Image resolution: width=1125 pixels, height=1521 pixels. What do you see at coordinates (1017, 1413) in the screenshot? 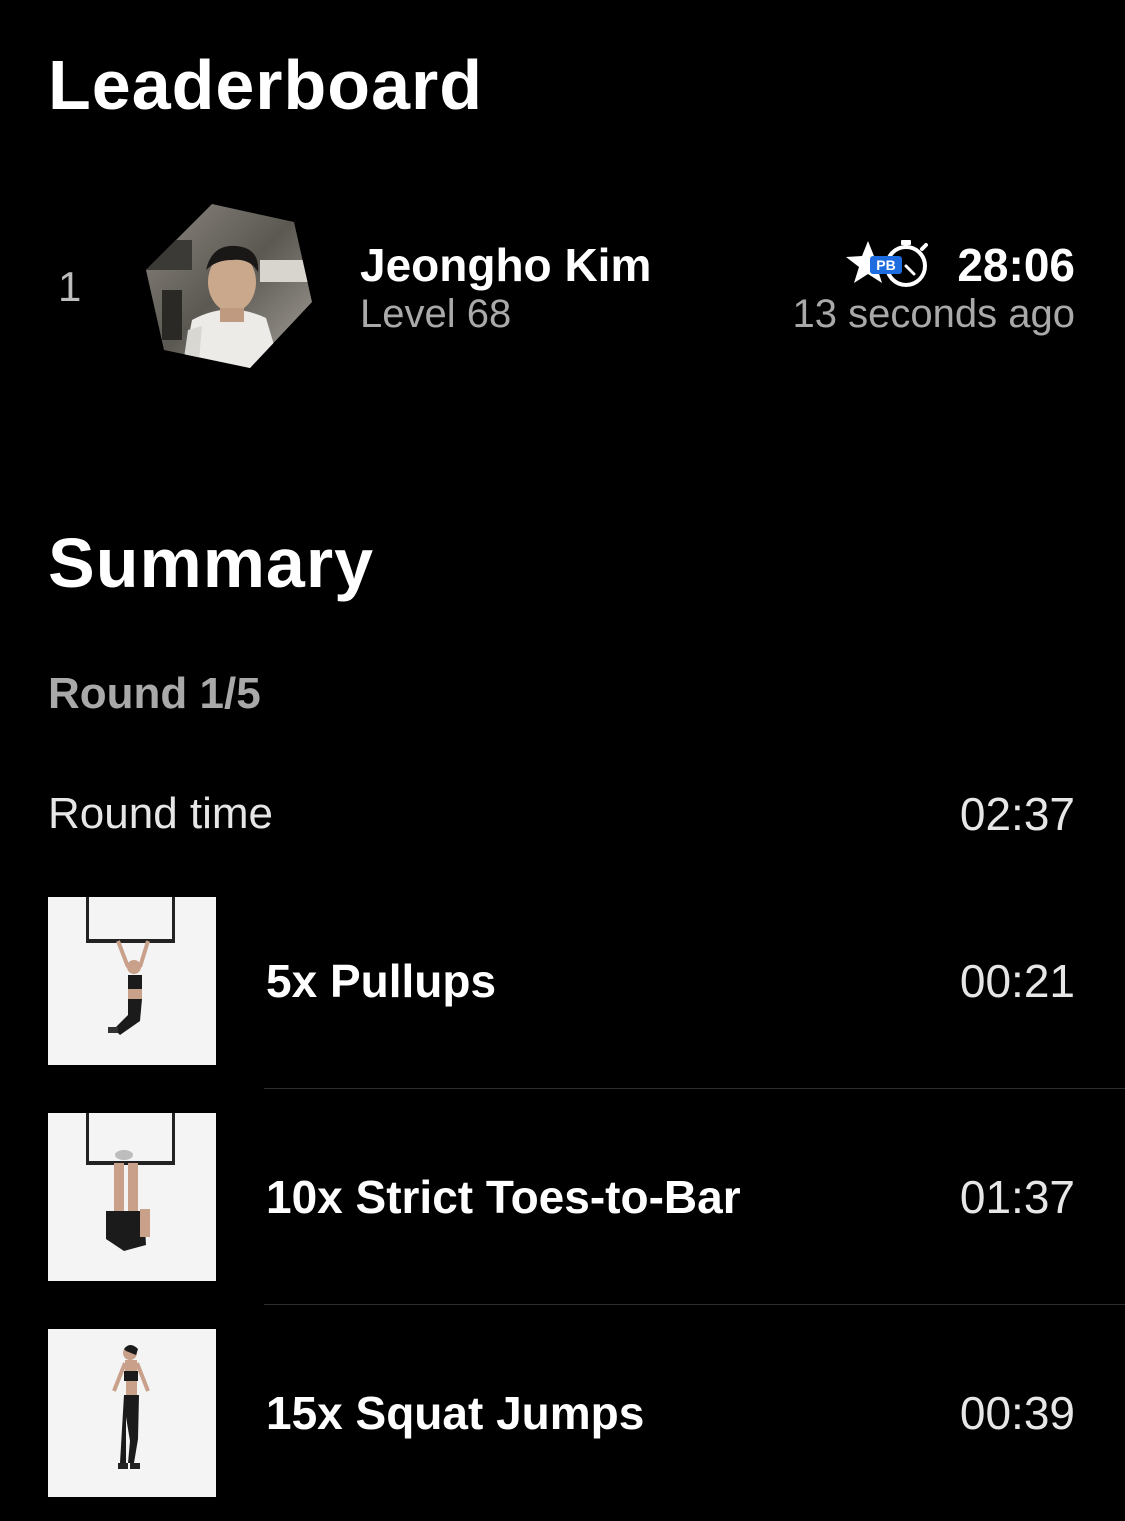
I see `exercise-time: 00:39` at bounding box center [1017, 1413].